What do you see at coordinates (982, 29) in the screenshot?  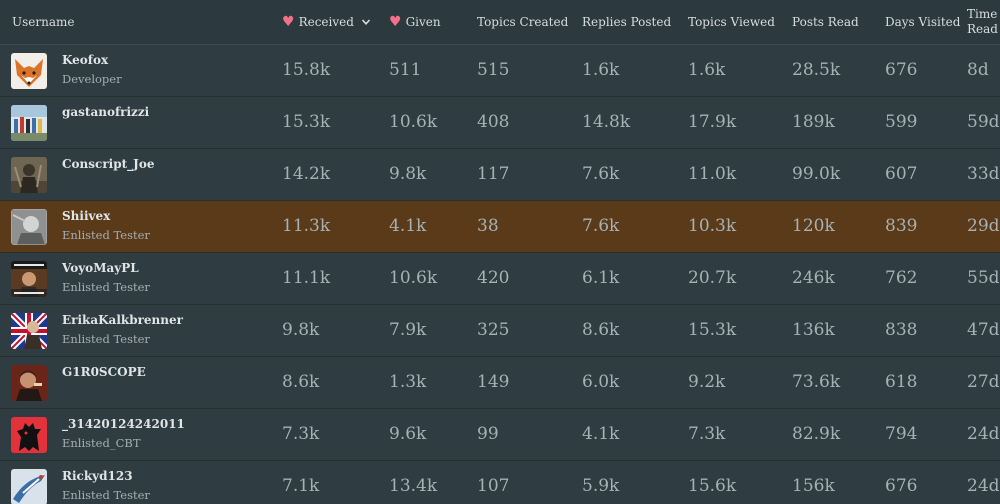 I see `column-time-read-label-2: Read` at bounding box center [982, 29].